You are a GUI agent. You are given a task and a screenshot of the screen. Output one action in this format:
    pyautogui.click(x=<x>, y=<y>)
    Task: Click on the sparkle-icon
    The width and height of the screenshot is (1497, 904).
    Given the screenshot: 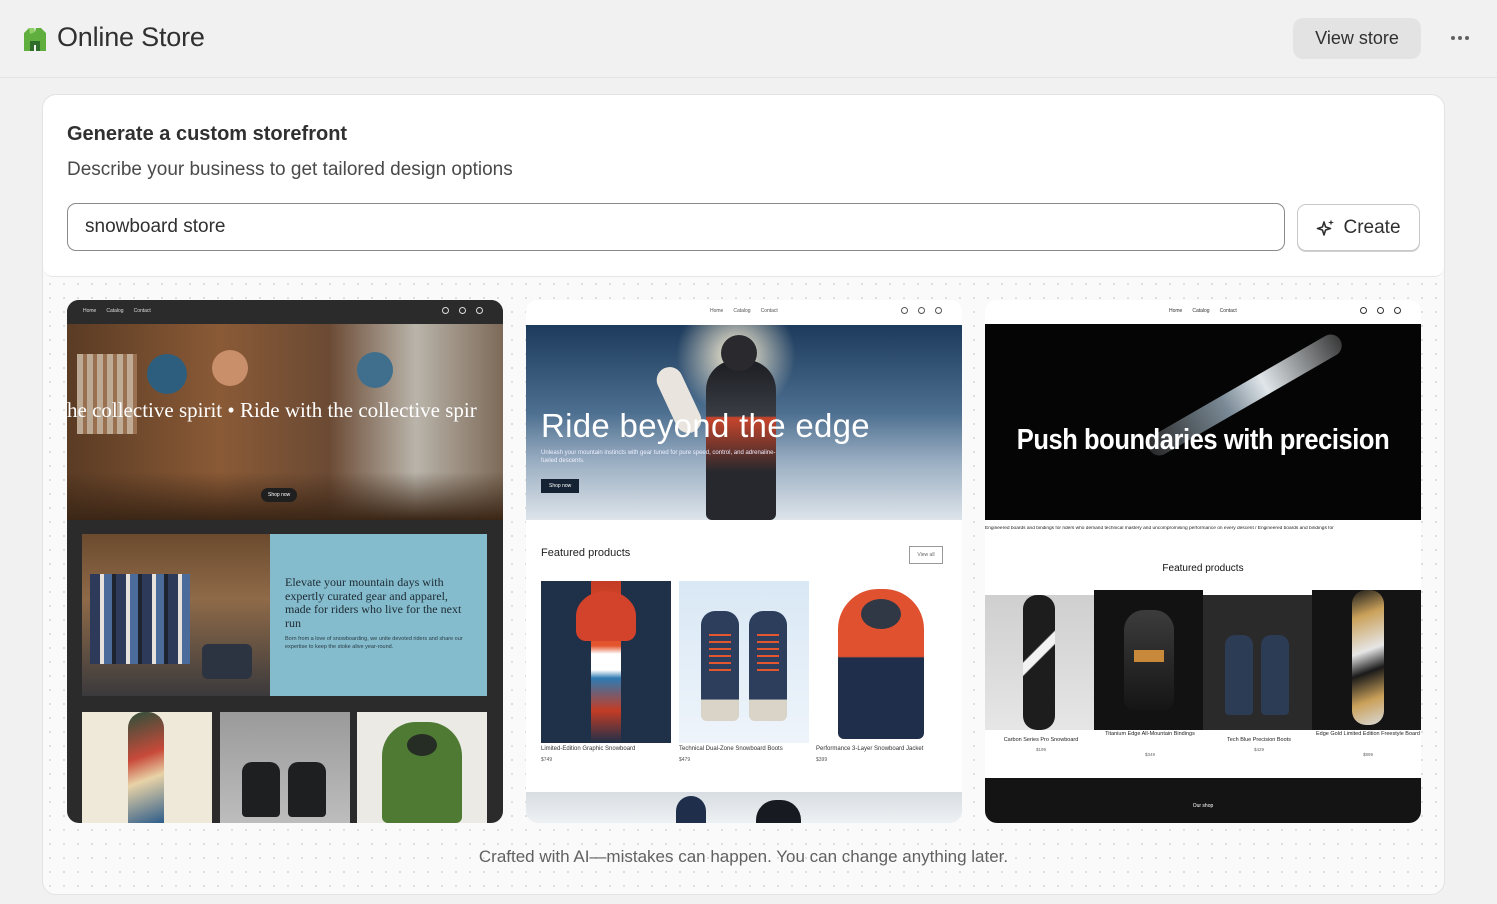 What is the action you would take?
    pyautogui.click(x=1326, y=227)
    